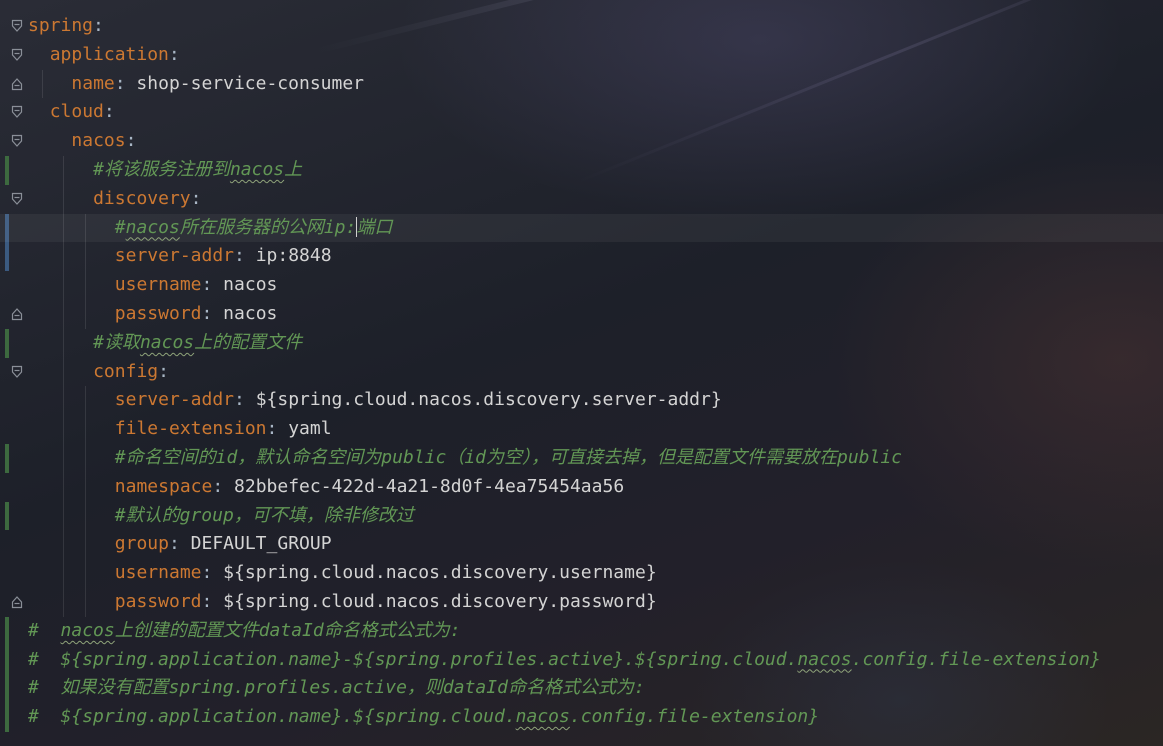 This screenshot has height=746, width=1163. Describe the element at coordinates (581, 141) in the screenshot. I see `code-line: nacos:` at that location.